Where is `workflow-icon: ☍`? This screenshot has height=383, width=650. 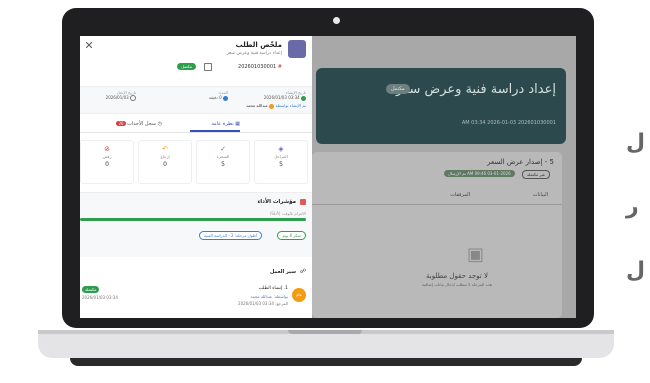
workflow-icon: ☍ is located at coordinates (302, 271).